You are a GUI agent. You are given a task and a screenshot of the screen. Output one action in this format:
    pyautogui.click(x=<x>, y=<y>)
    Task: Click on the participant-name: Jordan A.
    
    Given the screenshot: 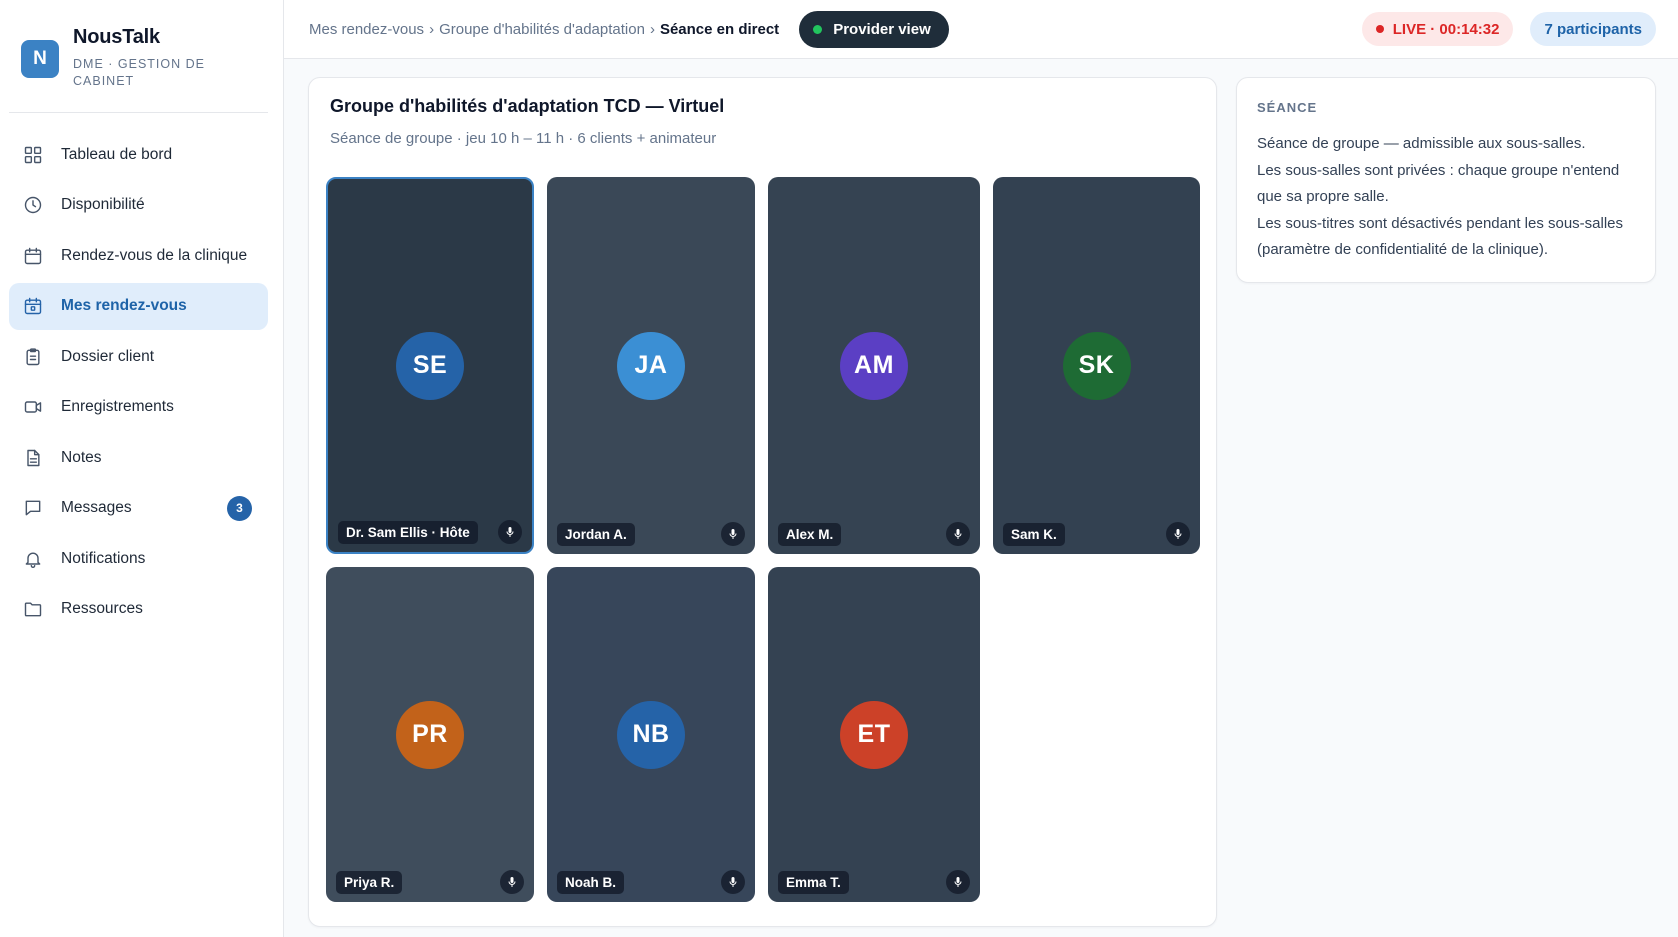 What is the action you would take?
    pyautogui.click(x=596, y=534)
    